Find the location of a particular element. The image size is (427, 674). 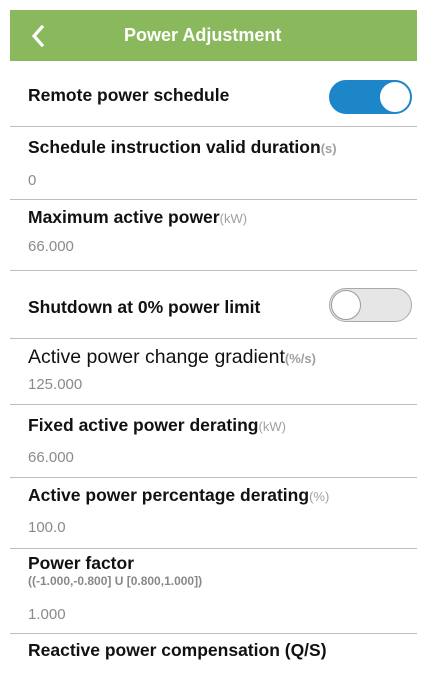

power-factor-label: Power factor is located at coordinates (81, 563).